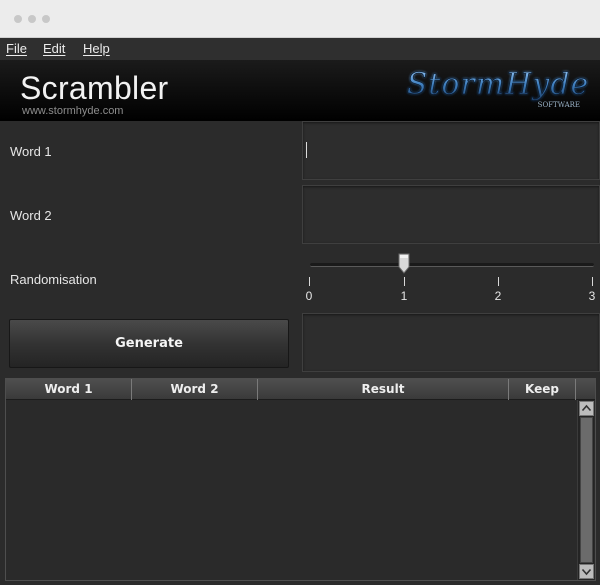 The width and height of the screenshot is (600, 585). Describe the element at coordinates (96, 48) in the screenshot. I see `menu-help: Help` at that location.